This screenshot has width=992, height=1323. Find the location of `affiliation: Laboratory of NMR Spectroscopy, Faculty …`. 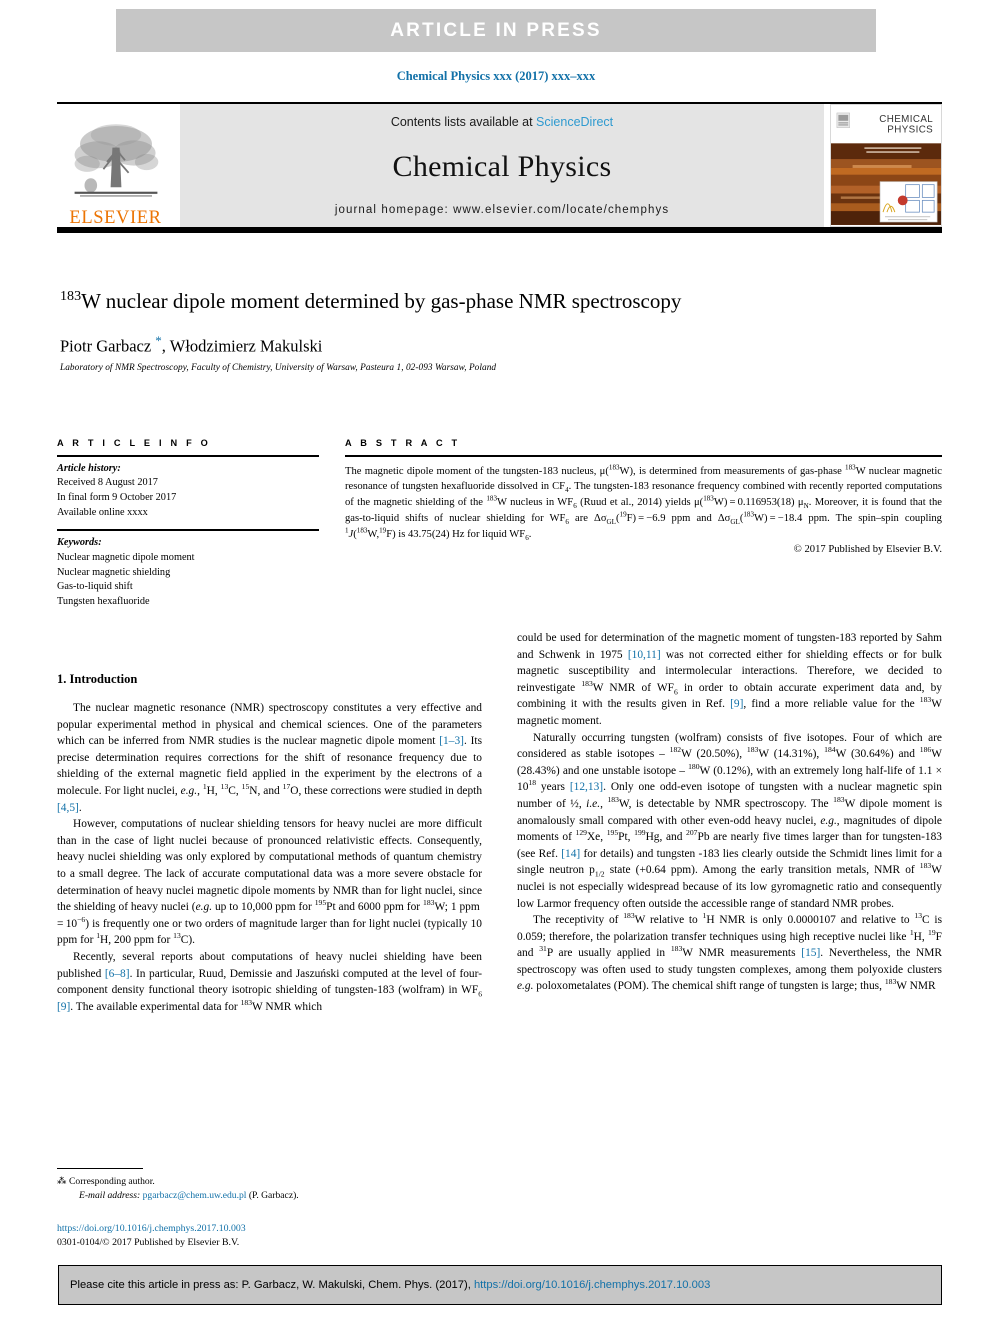

affiliation: Laboratory of NMR Spectroscopy, Faculty … is located at coordinates (278, 368).